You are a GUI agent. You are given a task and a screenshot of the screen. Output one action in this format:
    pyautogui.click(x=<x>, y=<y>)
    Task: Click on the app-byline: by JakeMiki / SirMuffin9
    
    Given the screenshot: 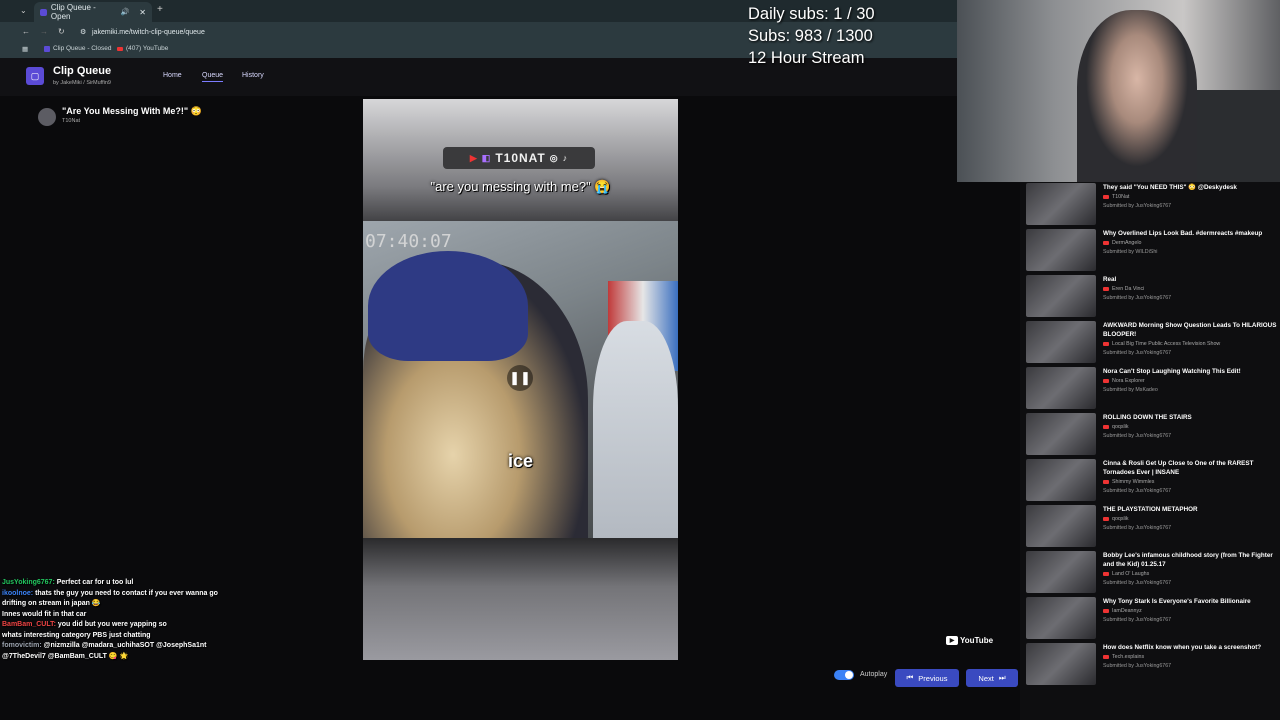 What is the action you would take?
    pyautogui.click(x=82, y=83)
    